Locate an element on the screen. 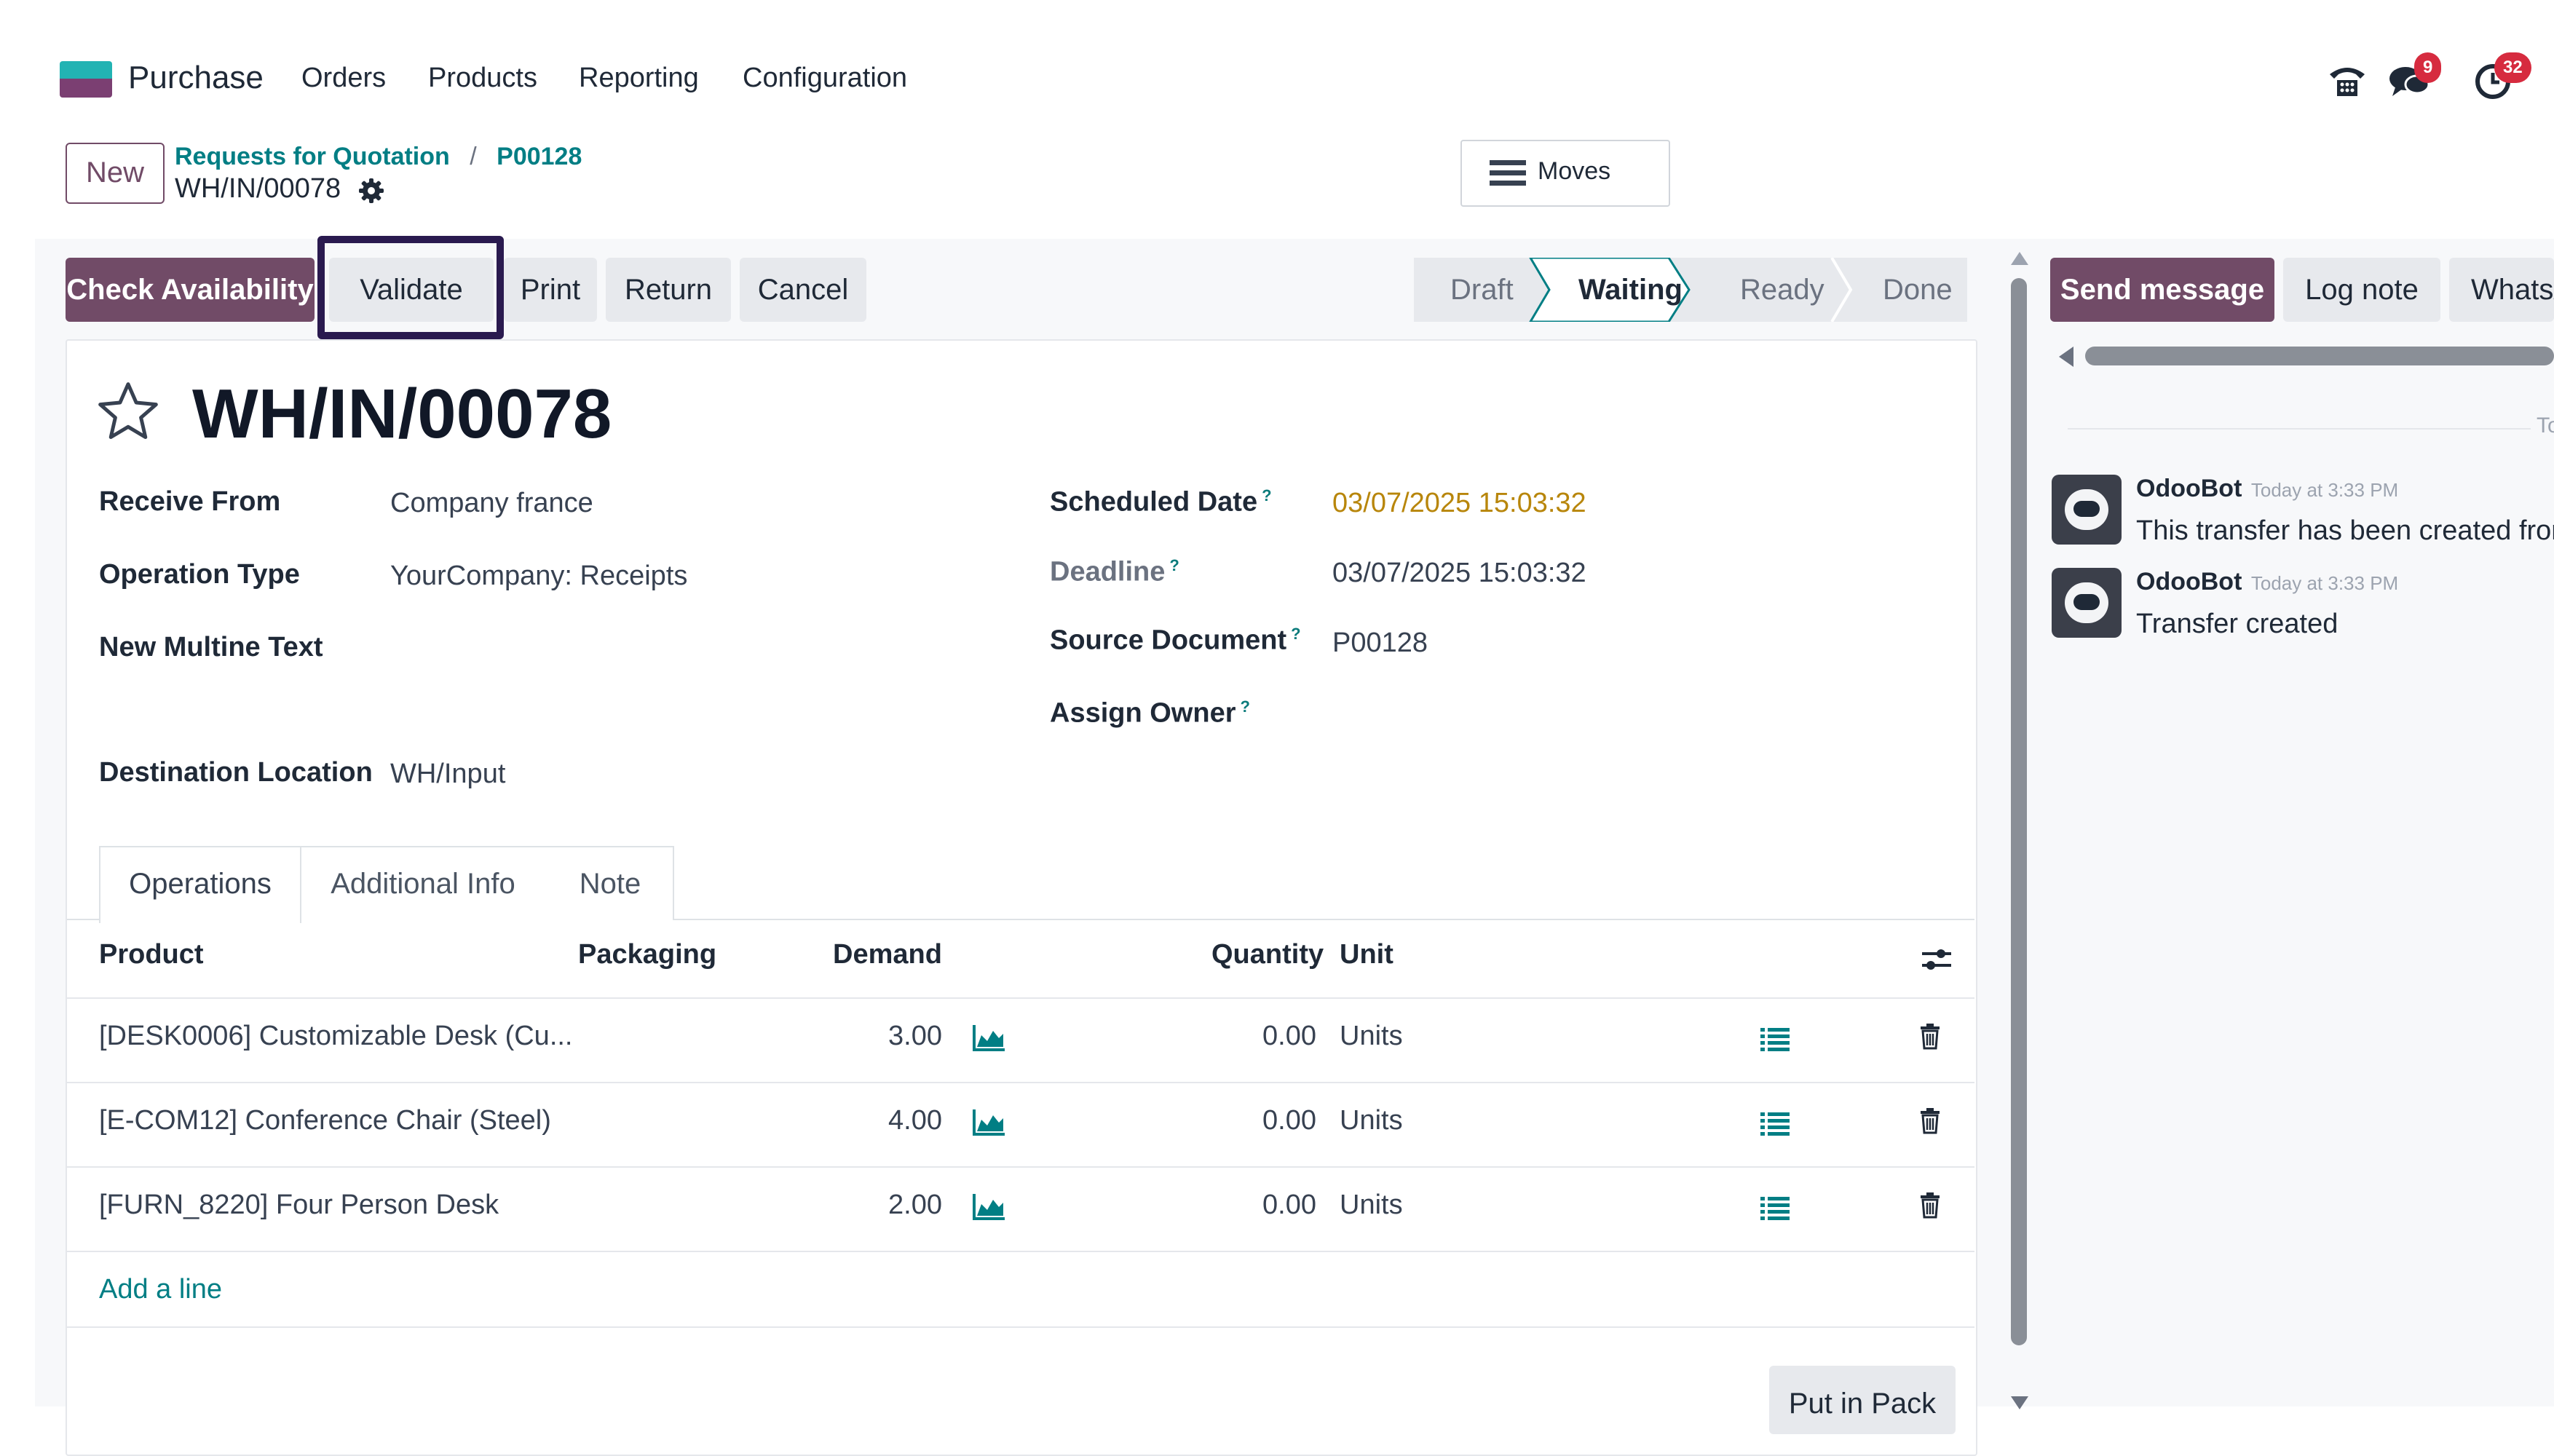  menu-orders: Orders is located at coordinates (344, 78).